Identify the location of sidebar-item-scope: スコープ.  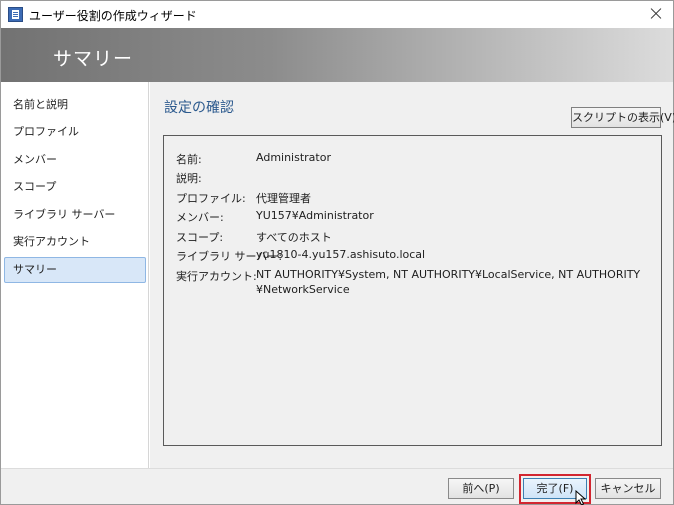
(75, 187).